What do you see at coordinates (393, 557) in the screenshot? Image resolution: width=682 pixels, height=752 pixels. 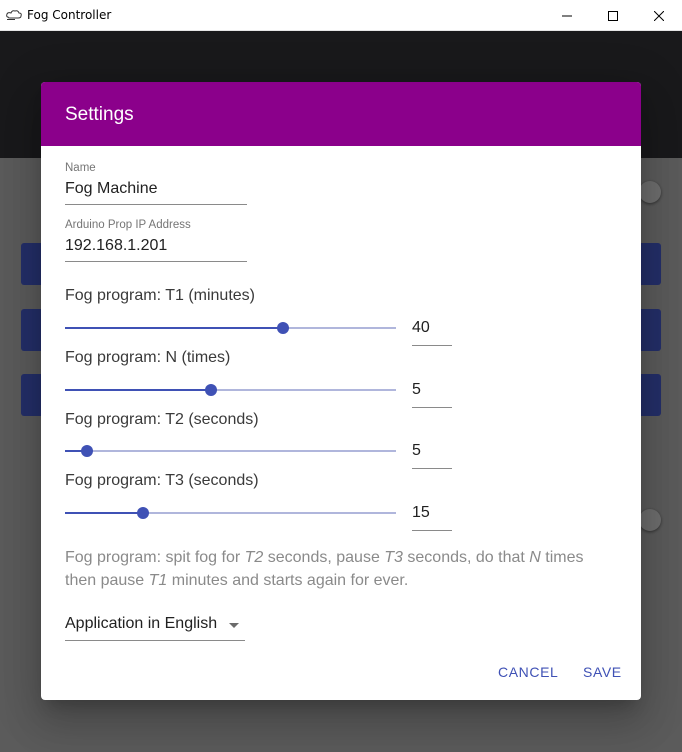 I see `help-text-var: T3` at bounding box center [393, 557].